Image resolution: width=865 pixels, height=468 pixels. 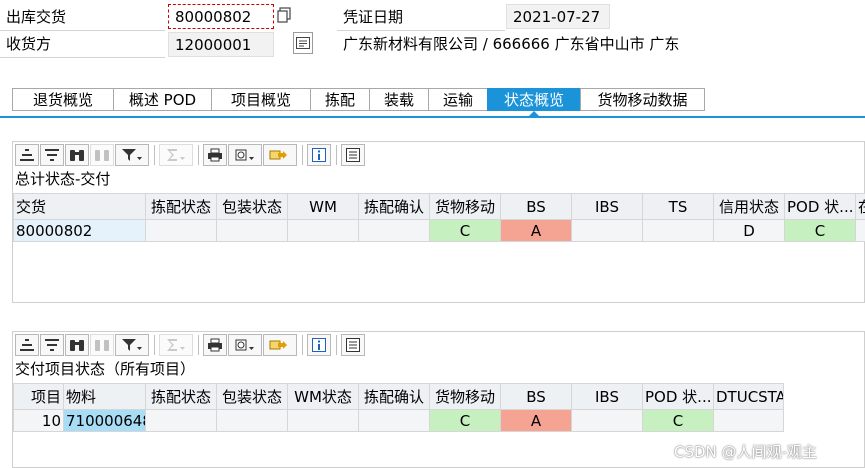 I want to click on delivery-number-field: 80000802, so click(x=221, y=16).